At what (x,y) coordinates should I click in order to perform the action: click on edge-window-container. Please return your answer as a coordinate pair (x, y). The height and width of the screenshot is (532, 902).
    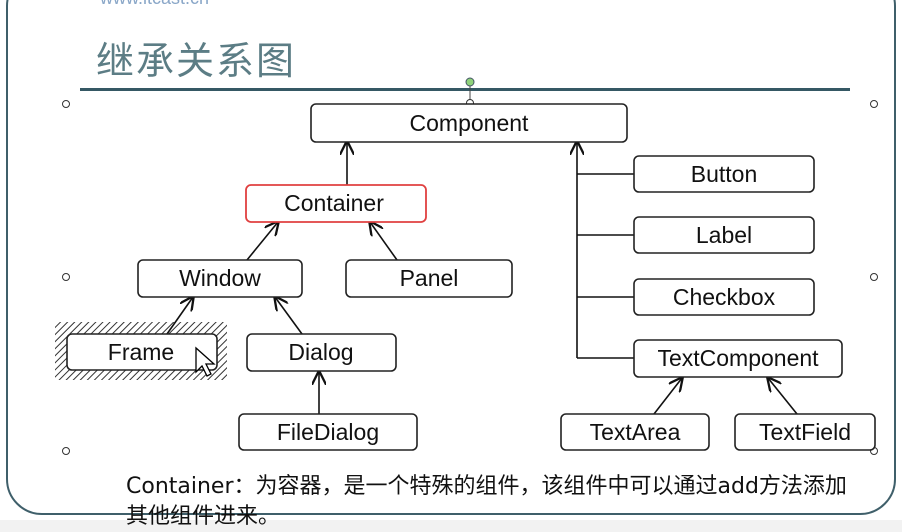
    Looking at the image, I should click on (262, 241).